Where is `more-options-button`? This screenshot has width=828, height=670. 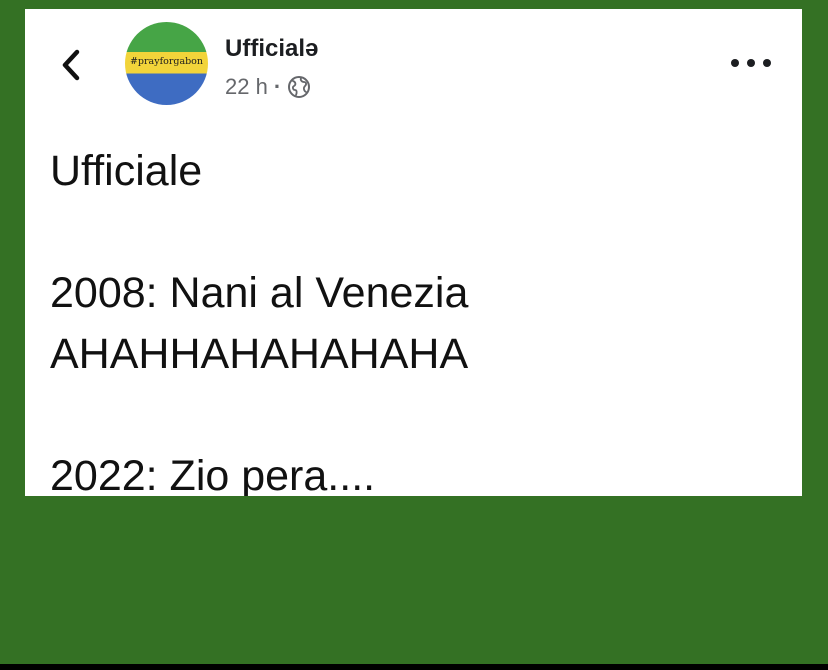
more-options-button is located at coordinates (751, 63).